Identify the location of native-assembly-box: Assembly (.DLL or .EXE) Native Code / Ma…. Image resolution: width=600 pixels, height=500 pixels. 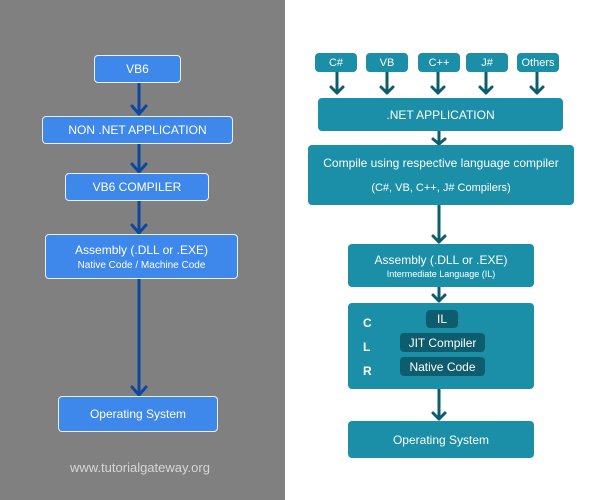
(141, 256).